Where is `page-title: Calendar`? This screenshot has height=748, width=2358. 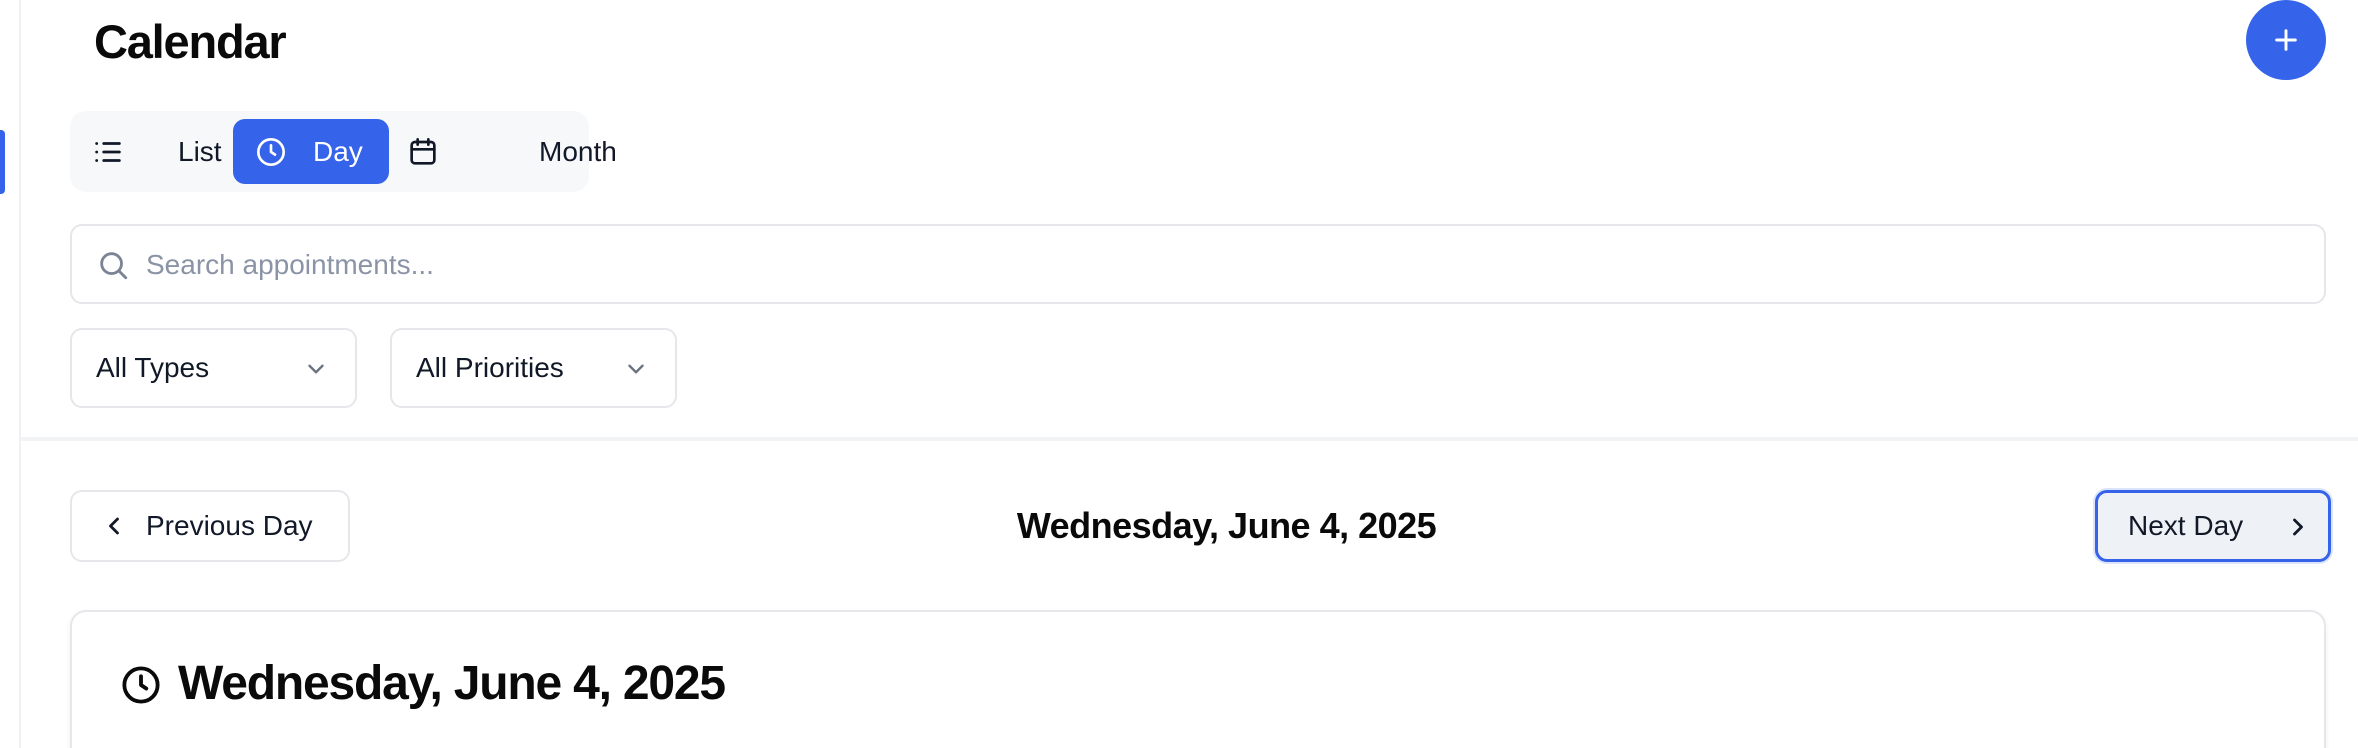
page-title: Calendar is located at coordinates (190, 41).